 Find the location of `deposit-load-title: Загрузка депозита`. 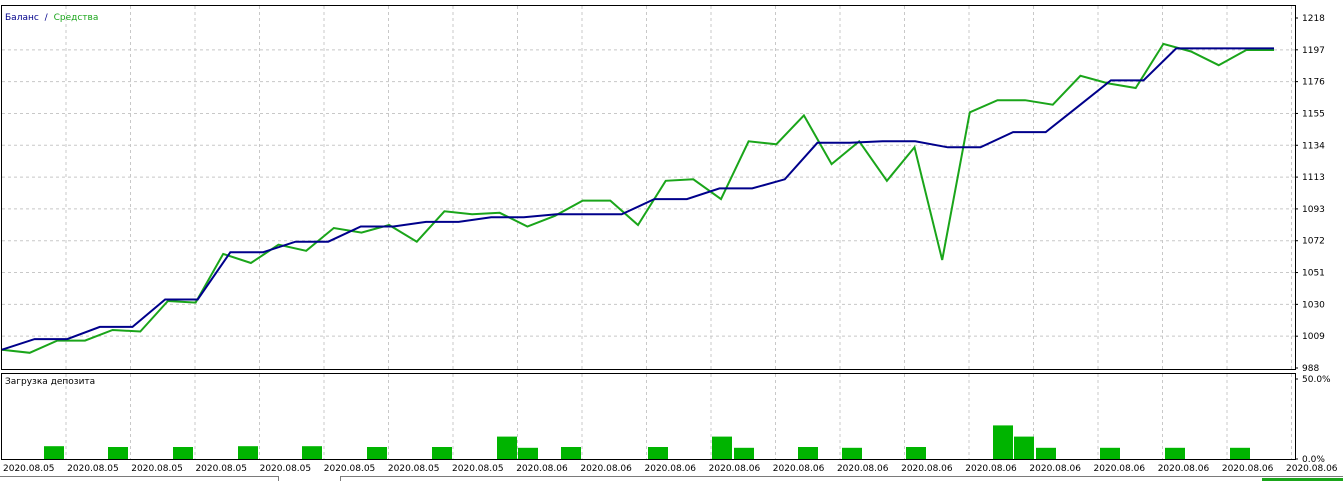

deposit-load-title: Загрузка депозита is located at coordinates (50, 382).